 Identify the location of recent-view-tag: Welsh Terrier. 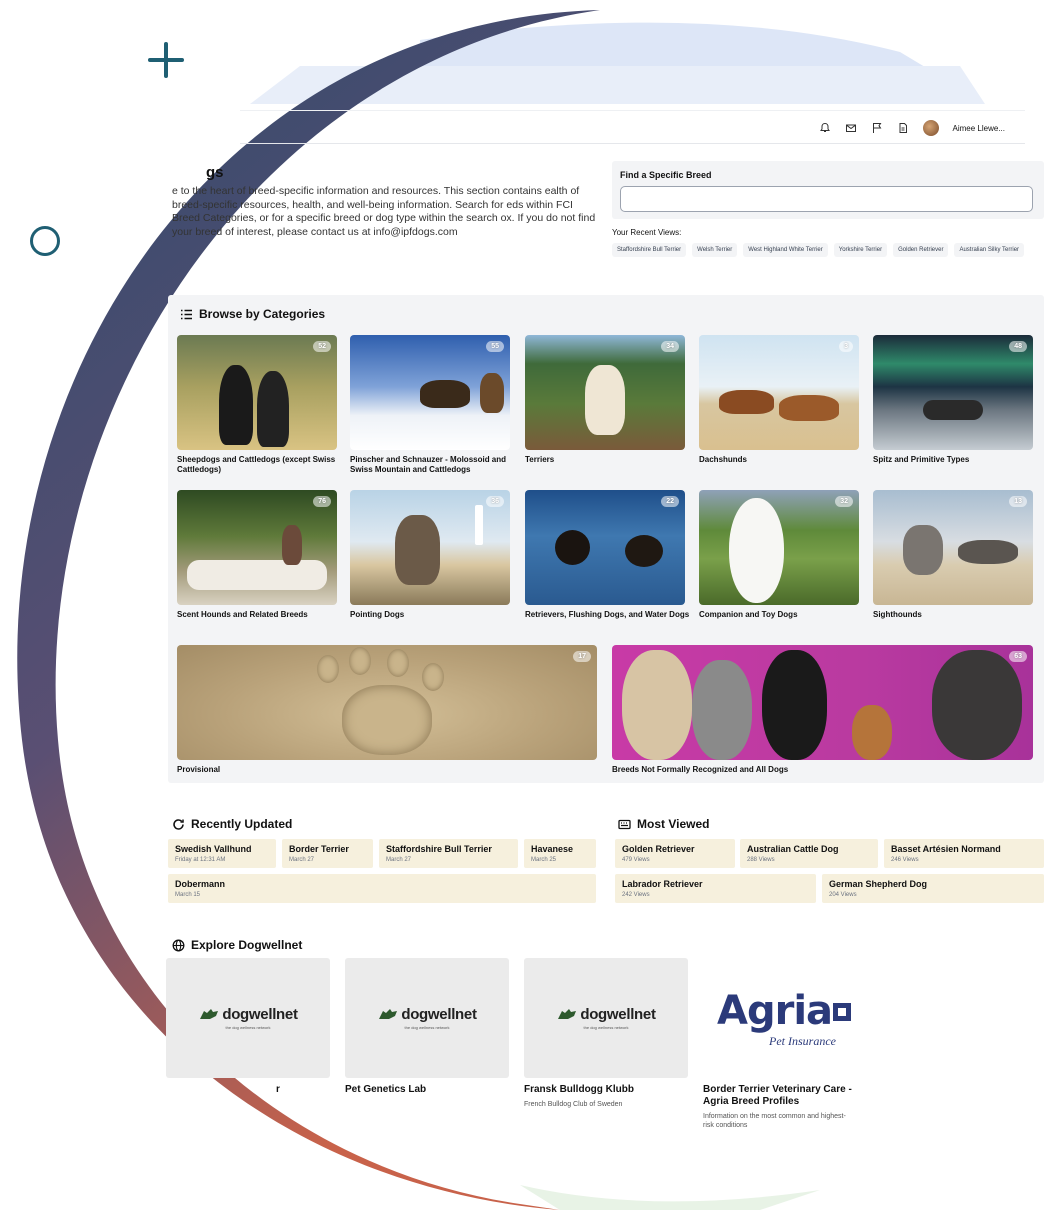
(715, 250).